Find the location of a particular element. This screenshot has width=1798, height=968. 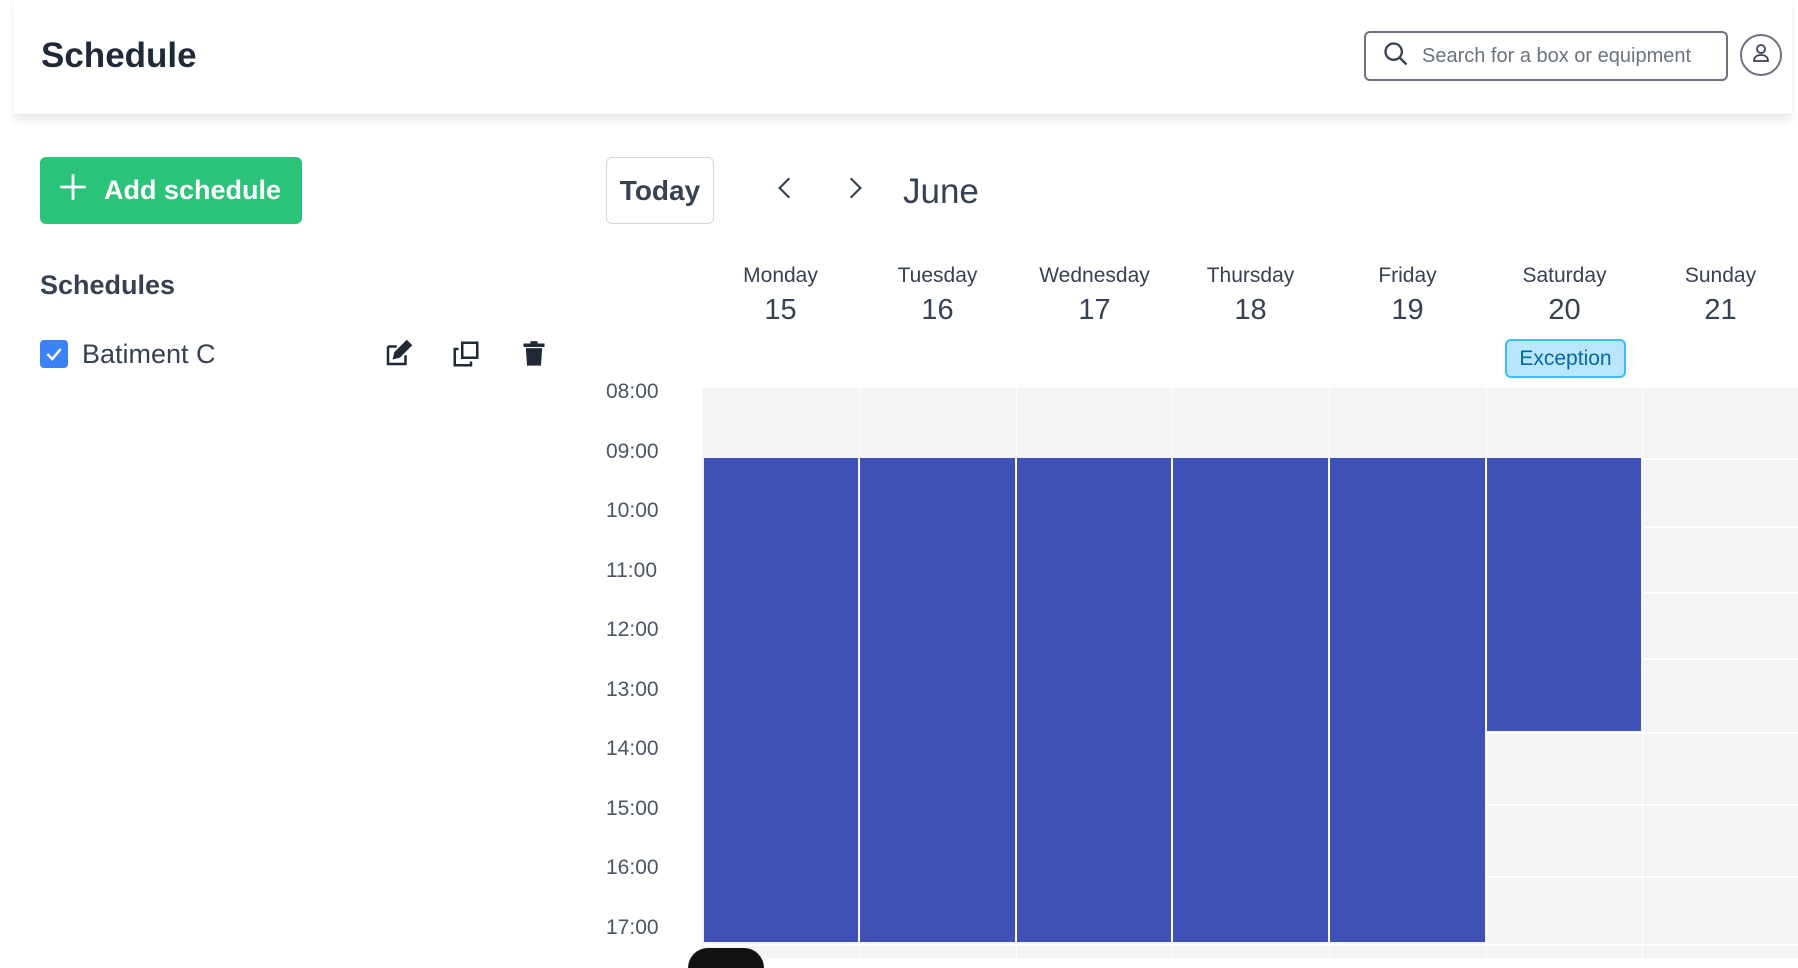

time-label: 11:00 is located at coordinates (631, 570).